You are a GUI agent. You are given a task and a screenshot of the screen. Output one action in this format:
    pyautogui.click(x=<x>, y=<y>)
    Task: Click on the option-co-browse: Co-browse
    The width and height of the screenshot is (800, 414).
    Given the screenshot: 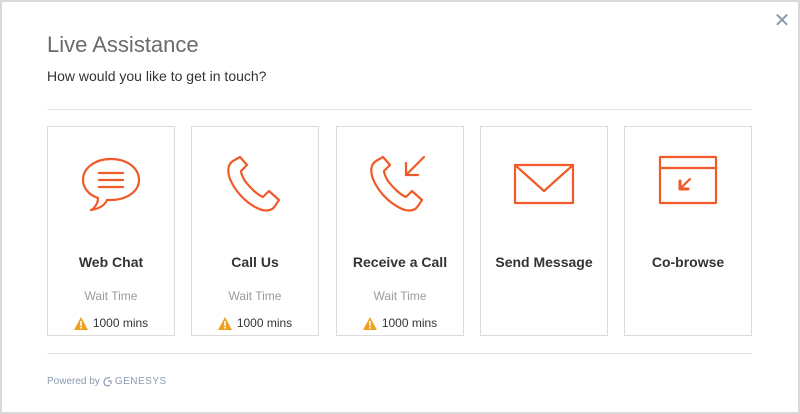 What is the action you would take?
    pyautogui.click(x=688, y=231)
    